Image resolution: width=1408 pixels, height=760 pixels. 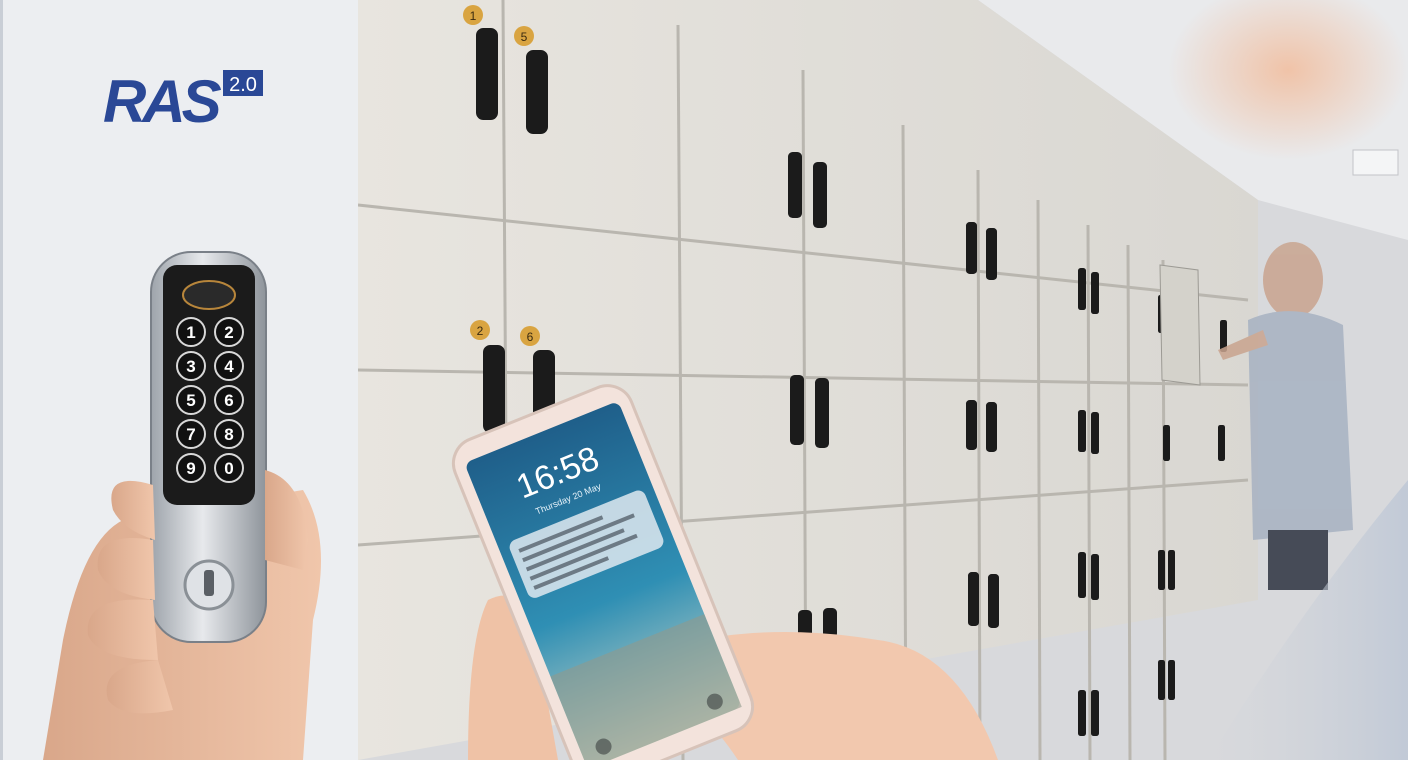 What do you see at coordinates (1375, 162) in the screenshot?
I see `ceiling-light` at bounding box center [1375, 162].